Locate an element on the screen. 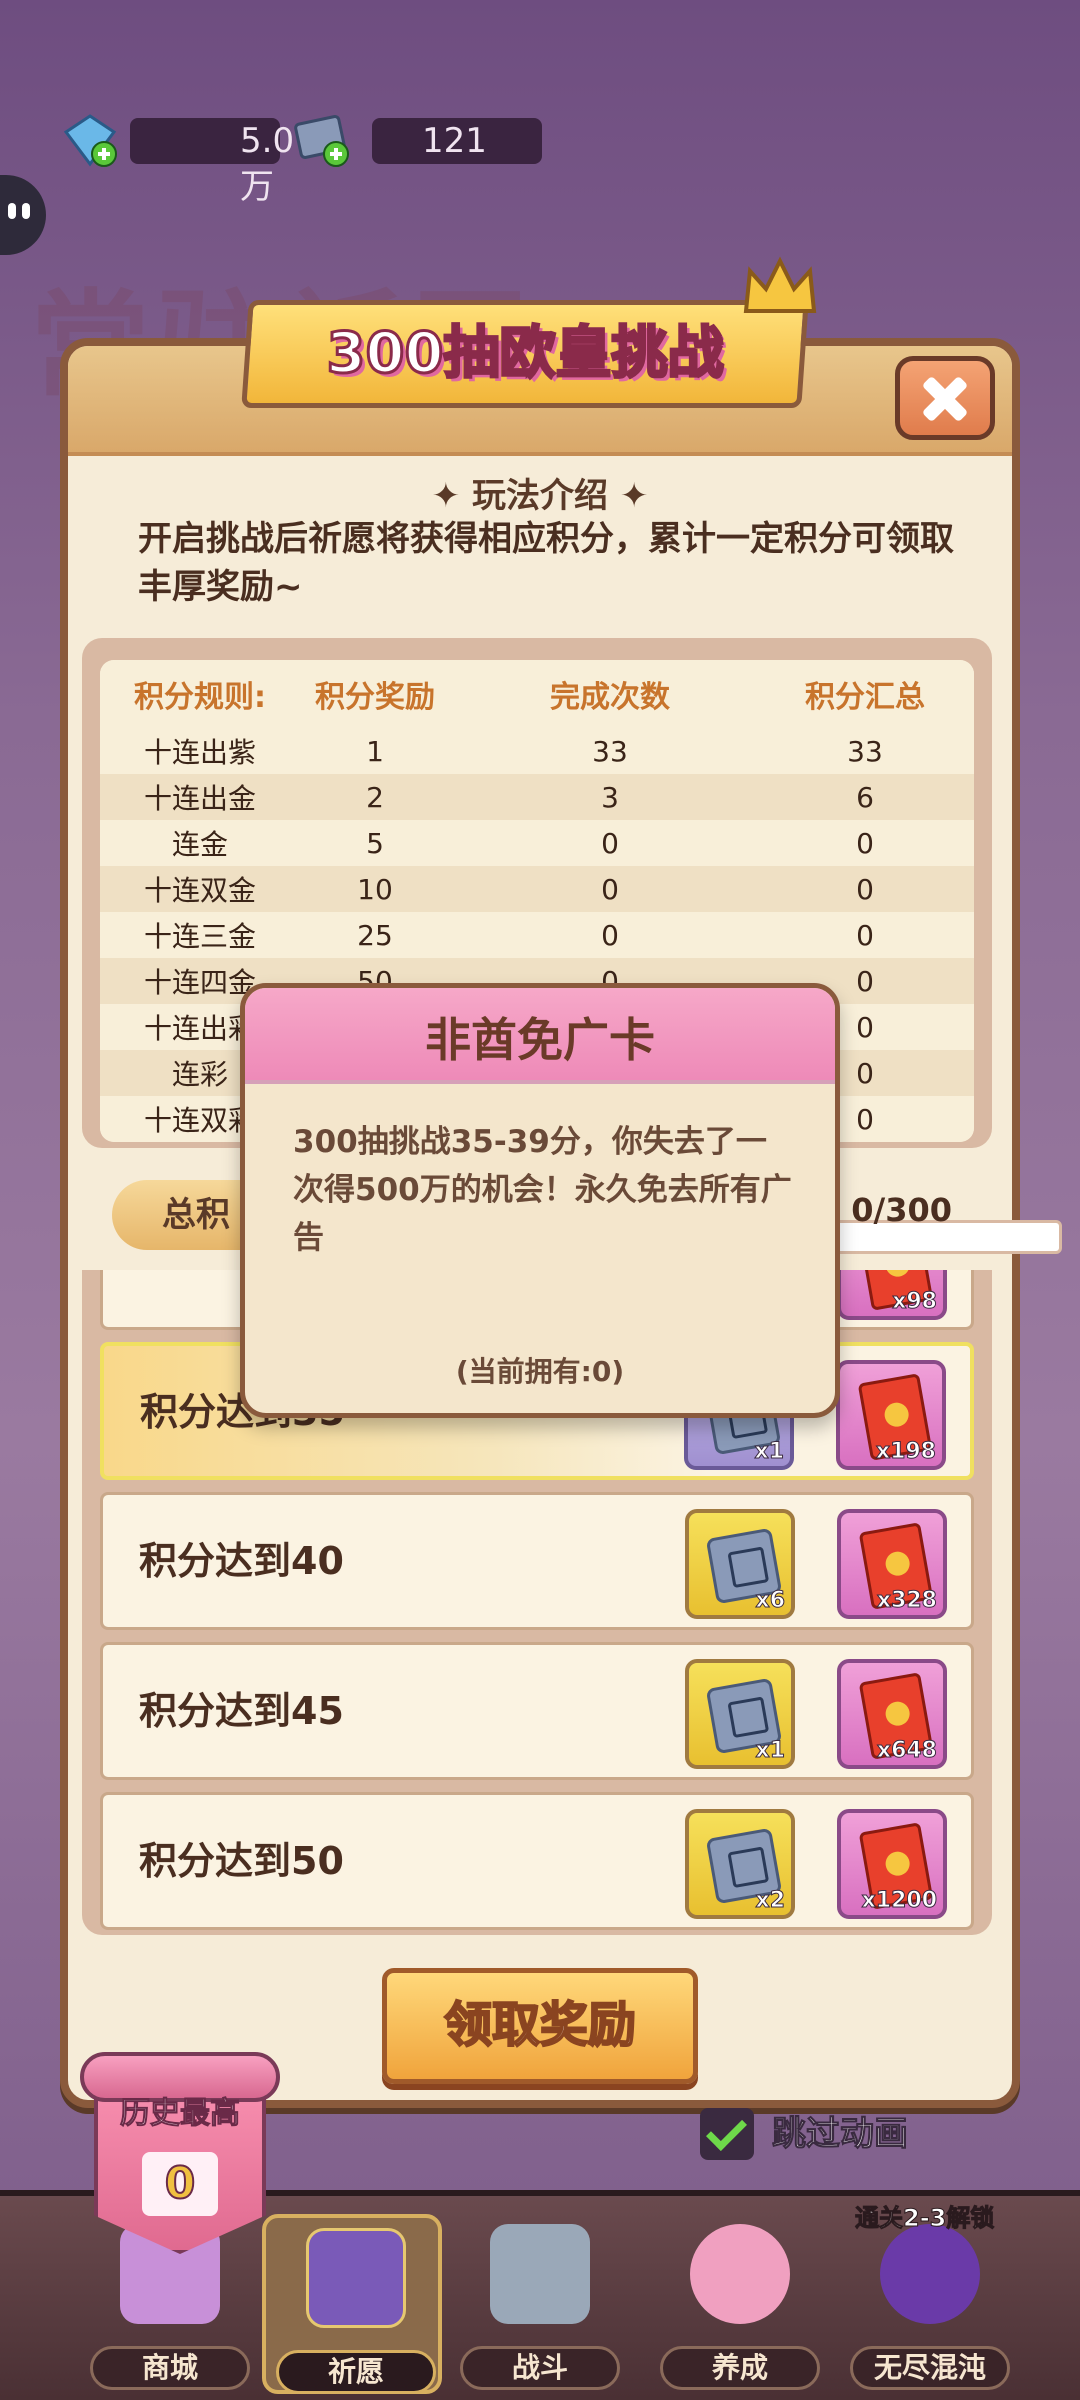 The width and height of the screenshot is (1080, 2400). history-value: 0 is located at coordinates (180, 2184).